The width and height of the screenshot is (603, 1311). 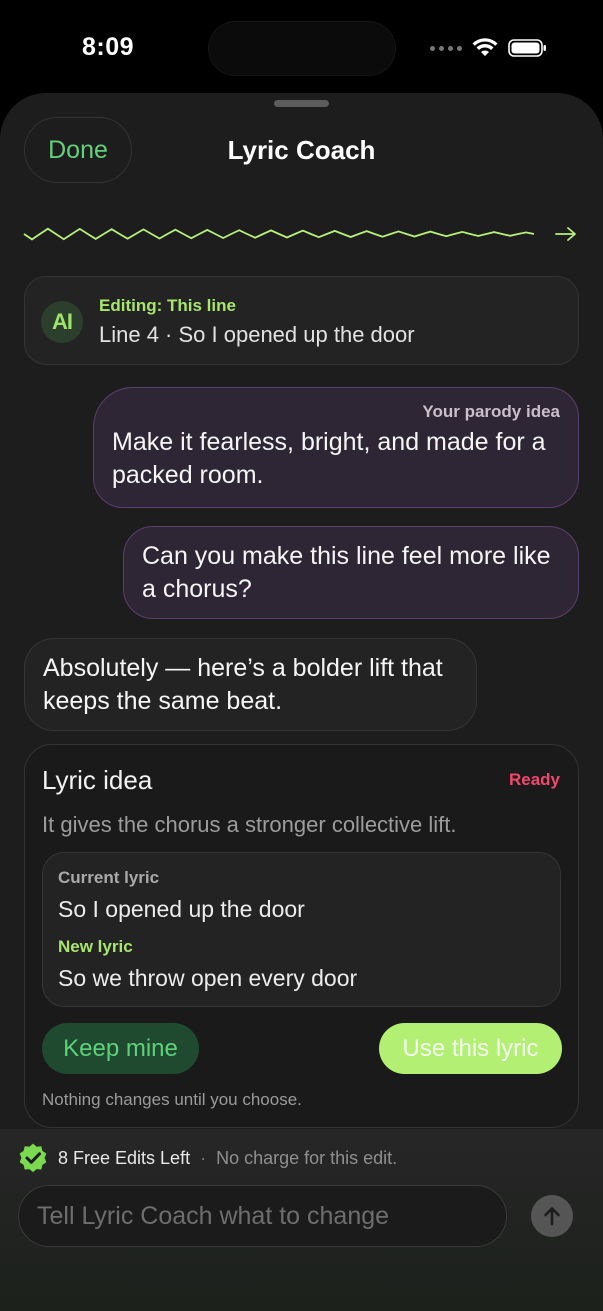 I want to click on new-lyric-text: So we throw open every door, so click(x=208, y=978).